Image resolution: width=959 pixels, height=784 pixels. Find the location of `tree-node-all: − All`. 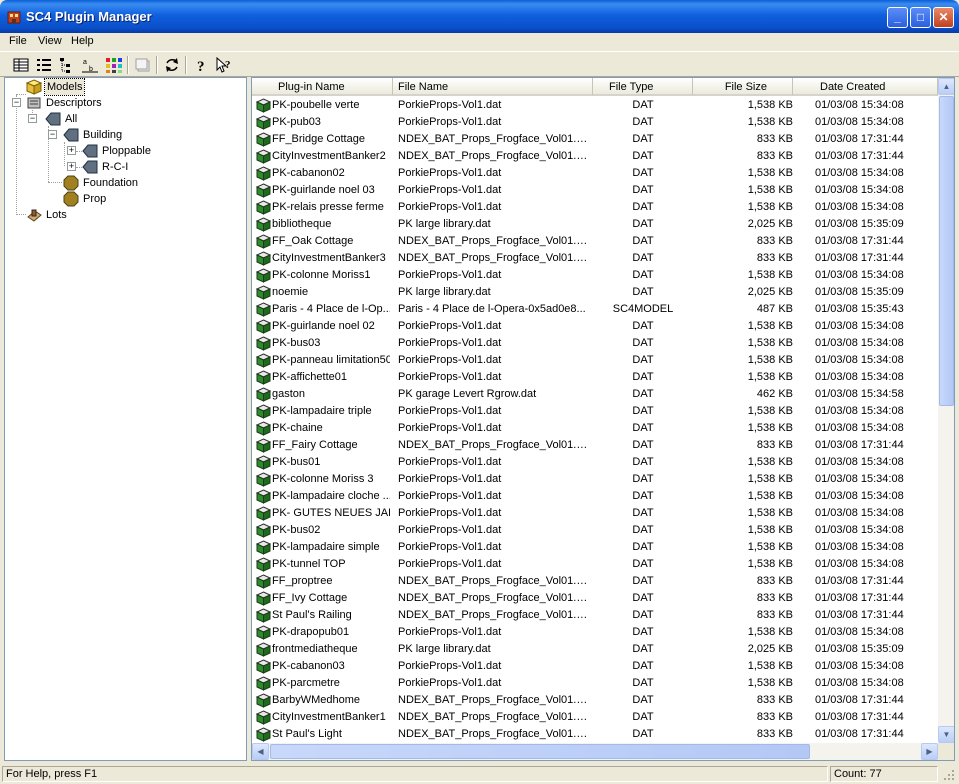

tree-node-all: − All is located at coordinates (125, 119).